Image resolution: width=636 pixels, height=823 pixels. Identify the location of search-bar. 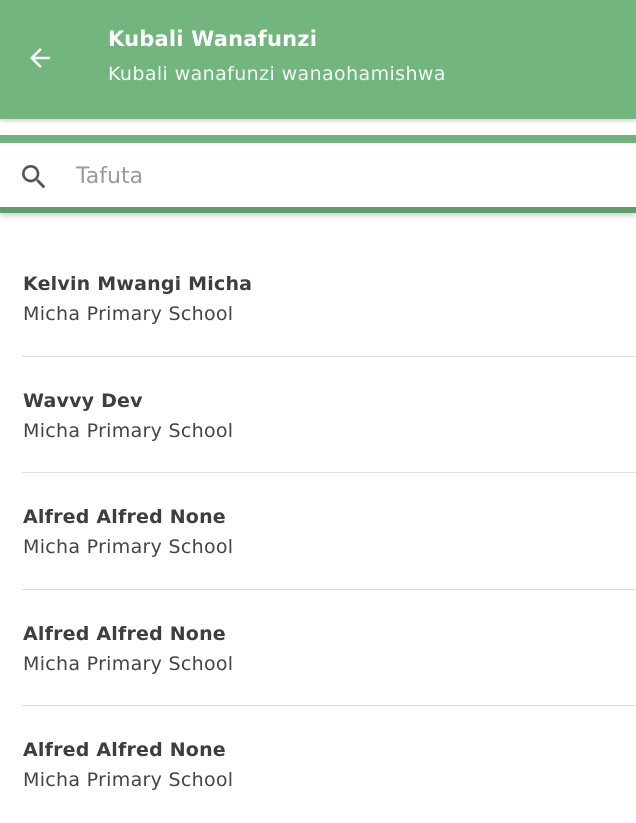
(318, 174).